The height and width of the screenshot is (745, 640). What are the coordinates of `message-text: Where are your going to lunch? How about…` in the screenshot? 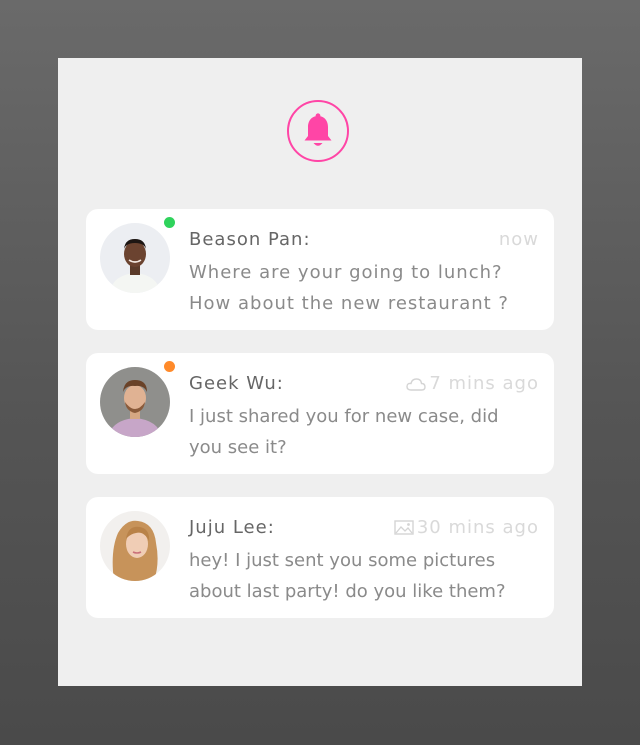 It's located at (349, 288).